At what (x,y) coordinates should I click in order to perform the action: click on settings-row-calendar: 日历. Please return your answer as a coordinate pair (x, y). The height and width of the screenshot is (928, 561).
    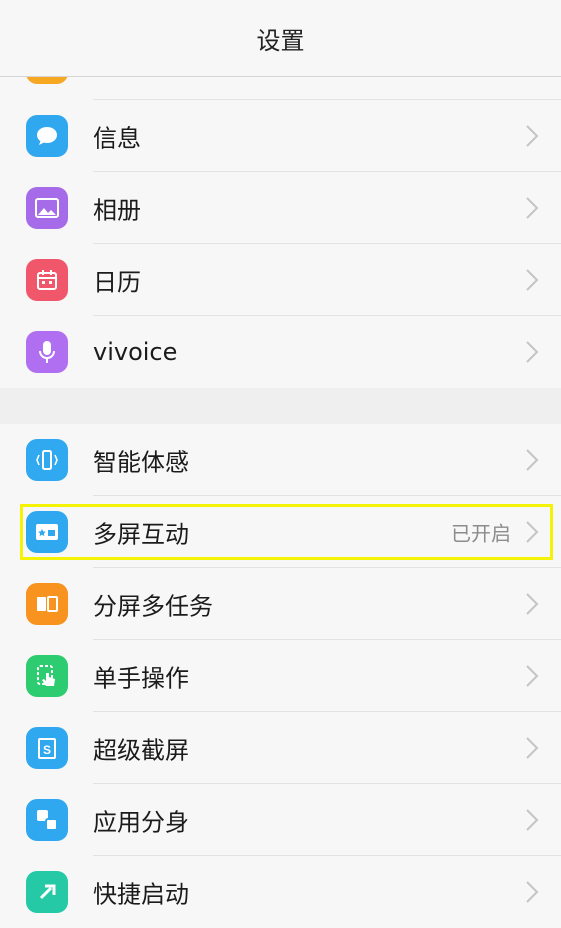
    Looking at the image, I should click on (280, 280).